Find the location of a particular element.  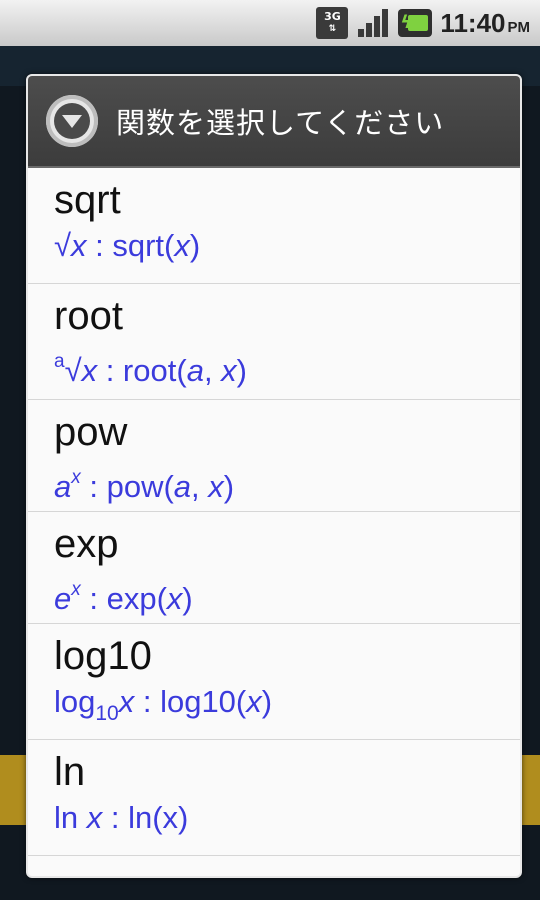

signal-strength-icon is located at coordinates (373, 23).